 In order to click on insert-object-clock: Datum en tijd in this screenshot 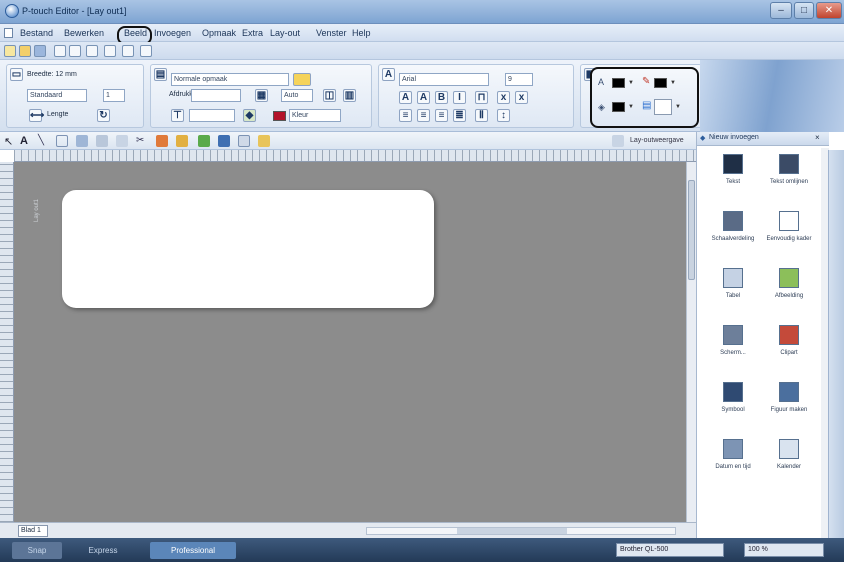, I will do `click(733, 461)`.